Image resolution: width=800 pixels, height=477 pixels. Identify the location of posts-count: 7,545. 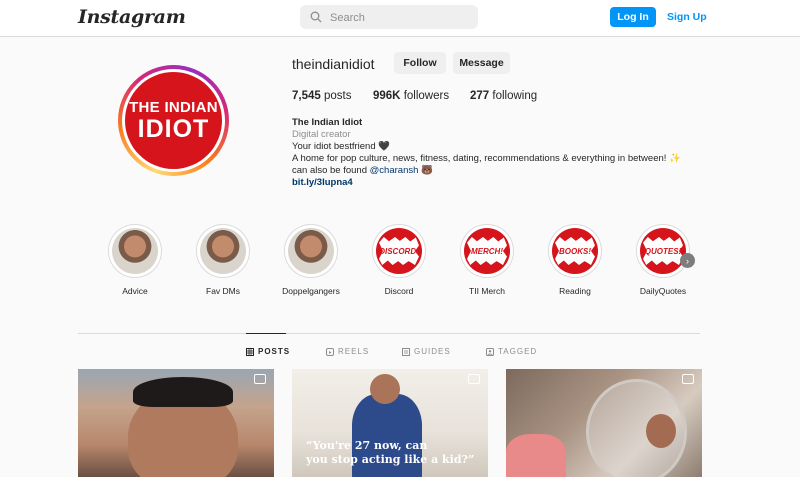
(306, 96).